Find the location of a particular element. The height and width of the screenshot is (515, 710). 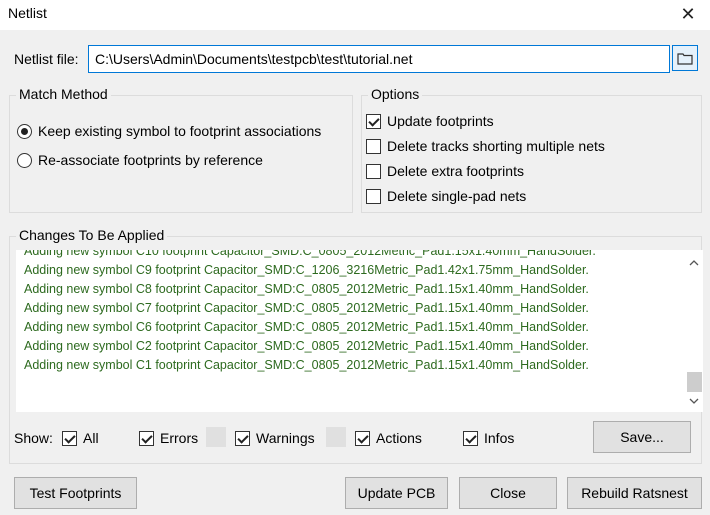

scroll-up-icon is located at coordinates (694, 263).